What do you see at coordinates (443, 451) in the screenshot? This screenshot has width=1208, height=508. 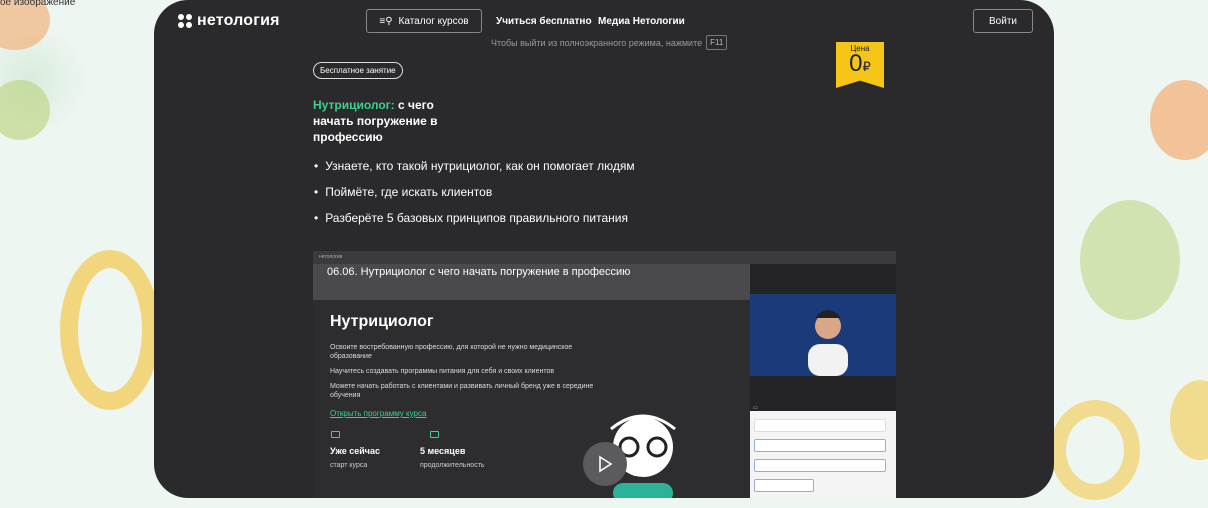 I see `stat-duration: 5 месяцев` at bounding box center [443, 451].